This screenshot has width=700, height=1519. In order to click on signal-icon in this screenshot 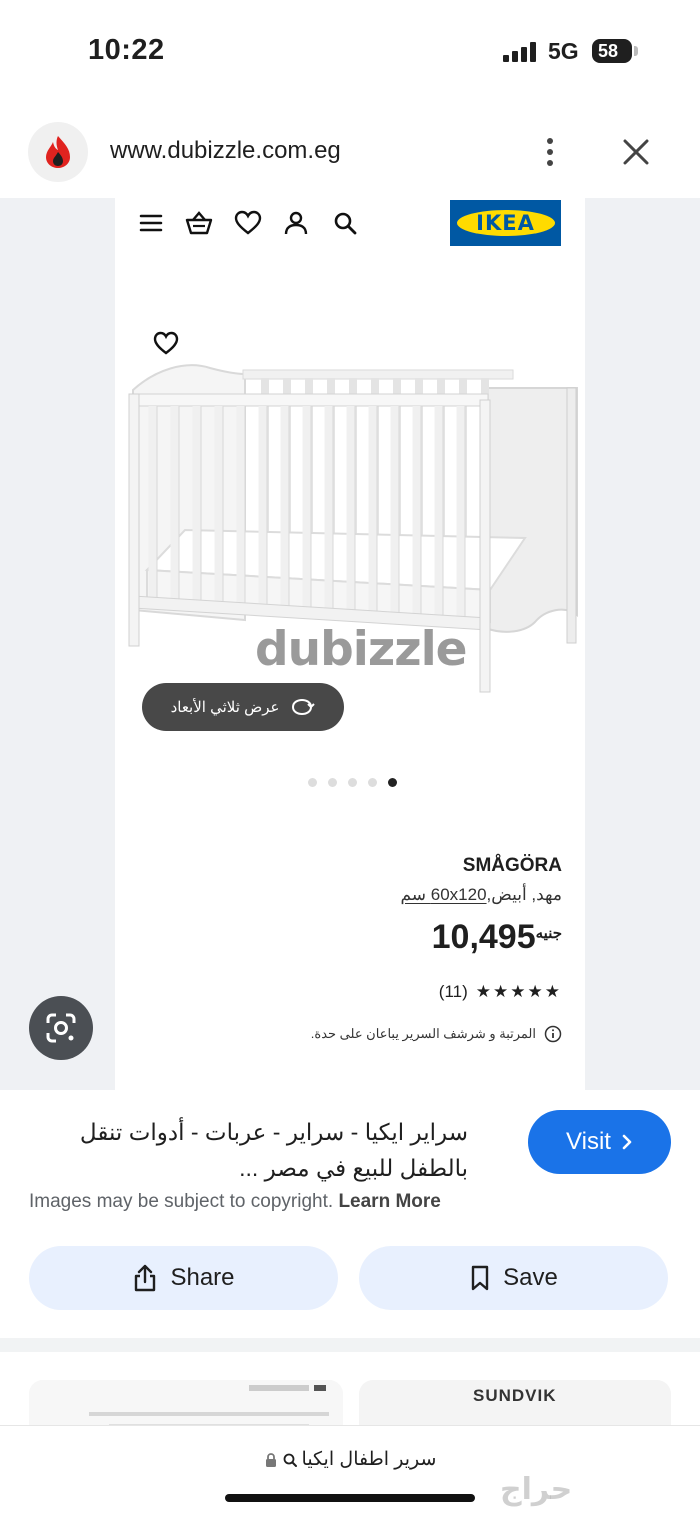, I will do `click(519, 52)`.